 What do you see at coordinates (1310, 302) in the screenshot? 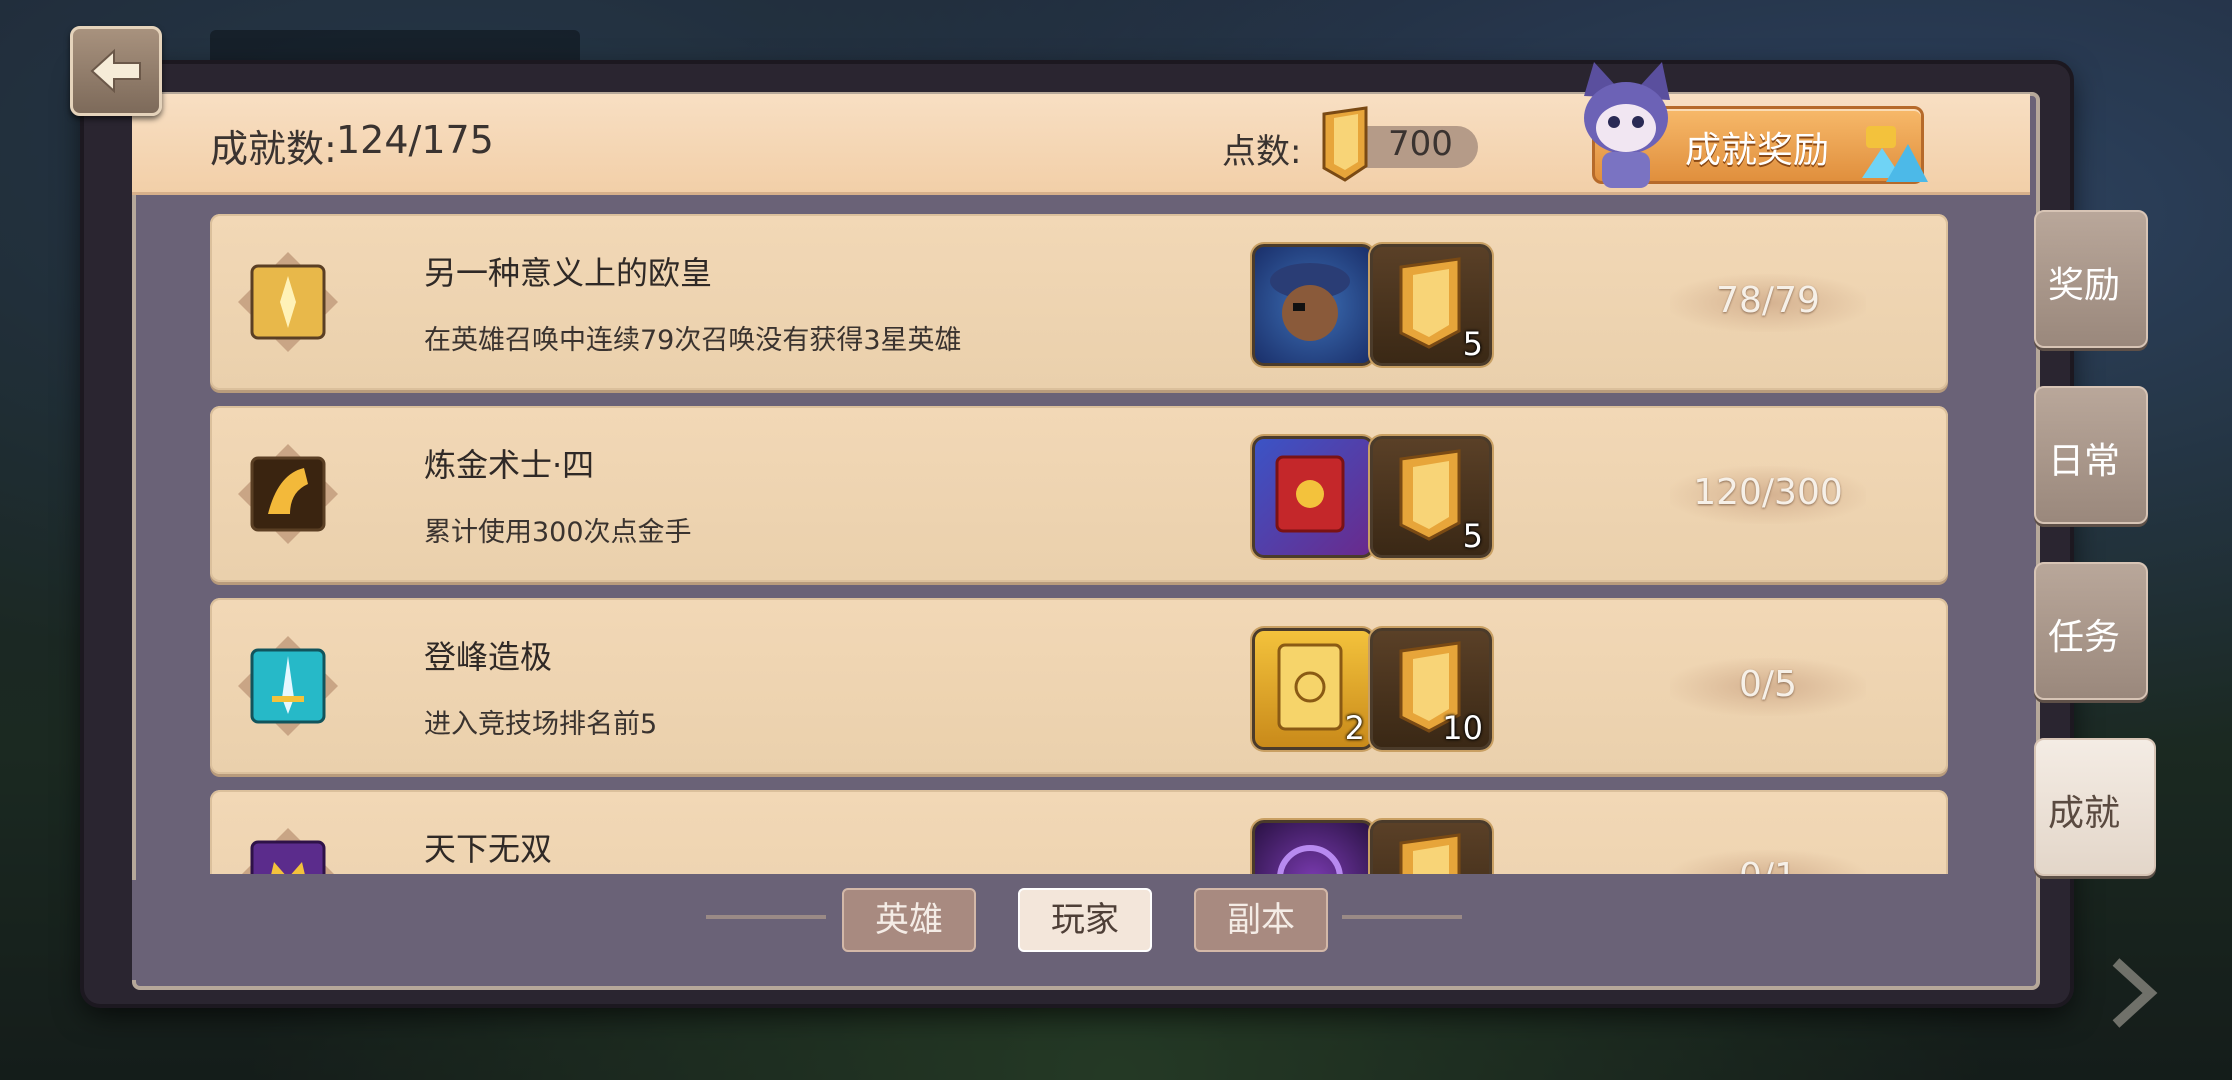
I see `pirate-hero-portrait` at bounding box center [1310, 302].